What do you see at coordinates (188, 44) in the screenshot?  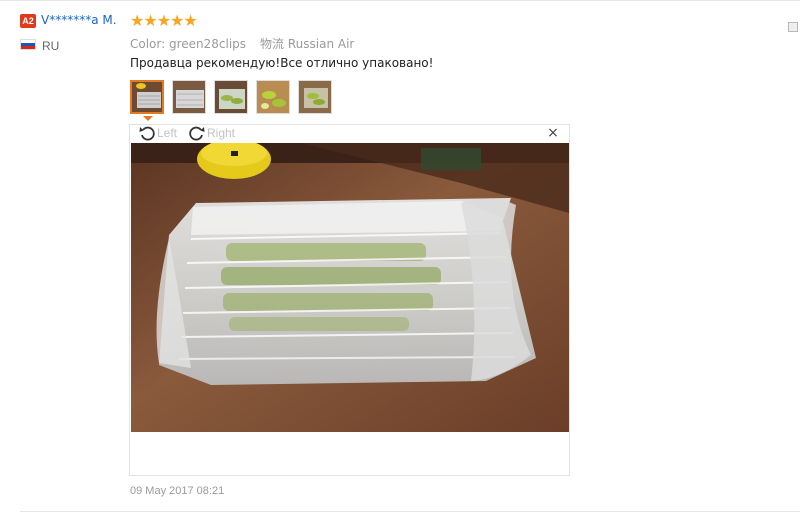 I see `order-color-attribute: Color: green28clips` at bounding box center [188, 44].